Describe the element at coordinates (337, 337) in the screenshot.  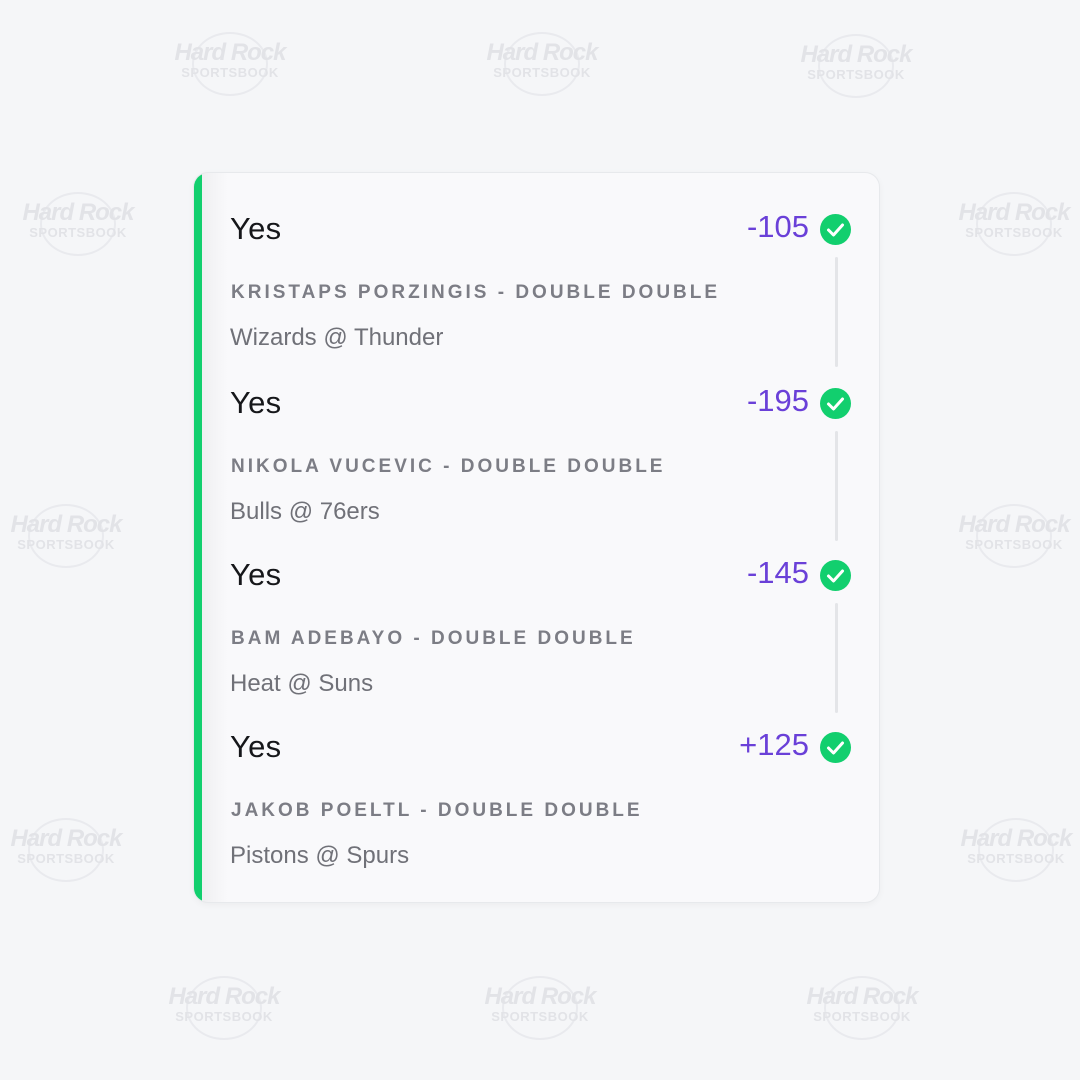
I see `leg-event: Wizards @ Thunder` at that location.